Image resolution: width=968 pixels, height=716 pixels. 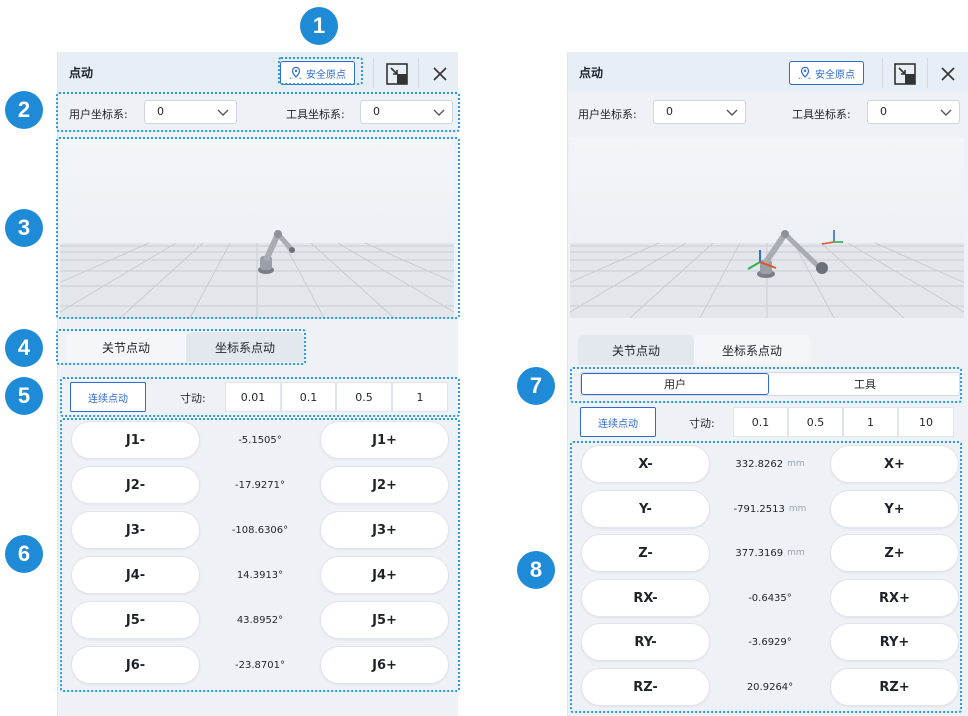 I want to click on tool-coord-value: 0, so click(x=883, y=111).